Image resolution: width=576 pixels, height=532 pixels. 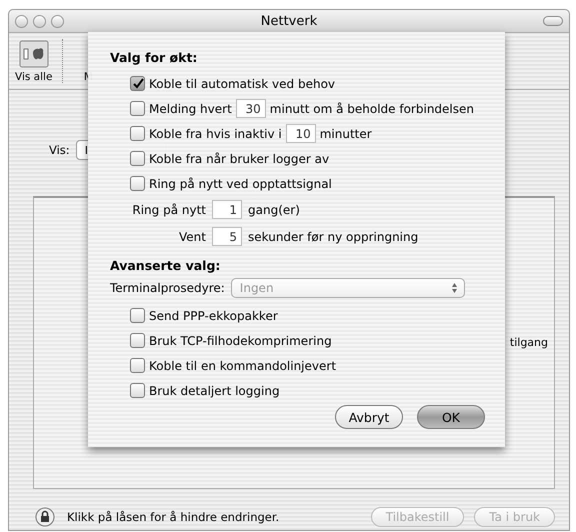 I want to click on checkbox-label: Koble til automatisk ved behov, so click(x=242, y=83).